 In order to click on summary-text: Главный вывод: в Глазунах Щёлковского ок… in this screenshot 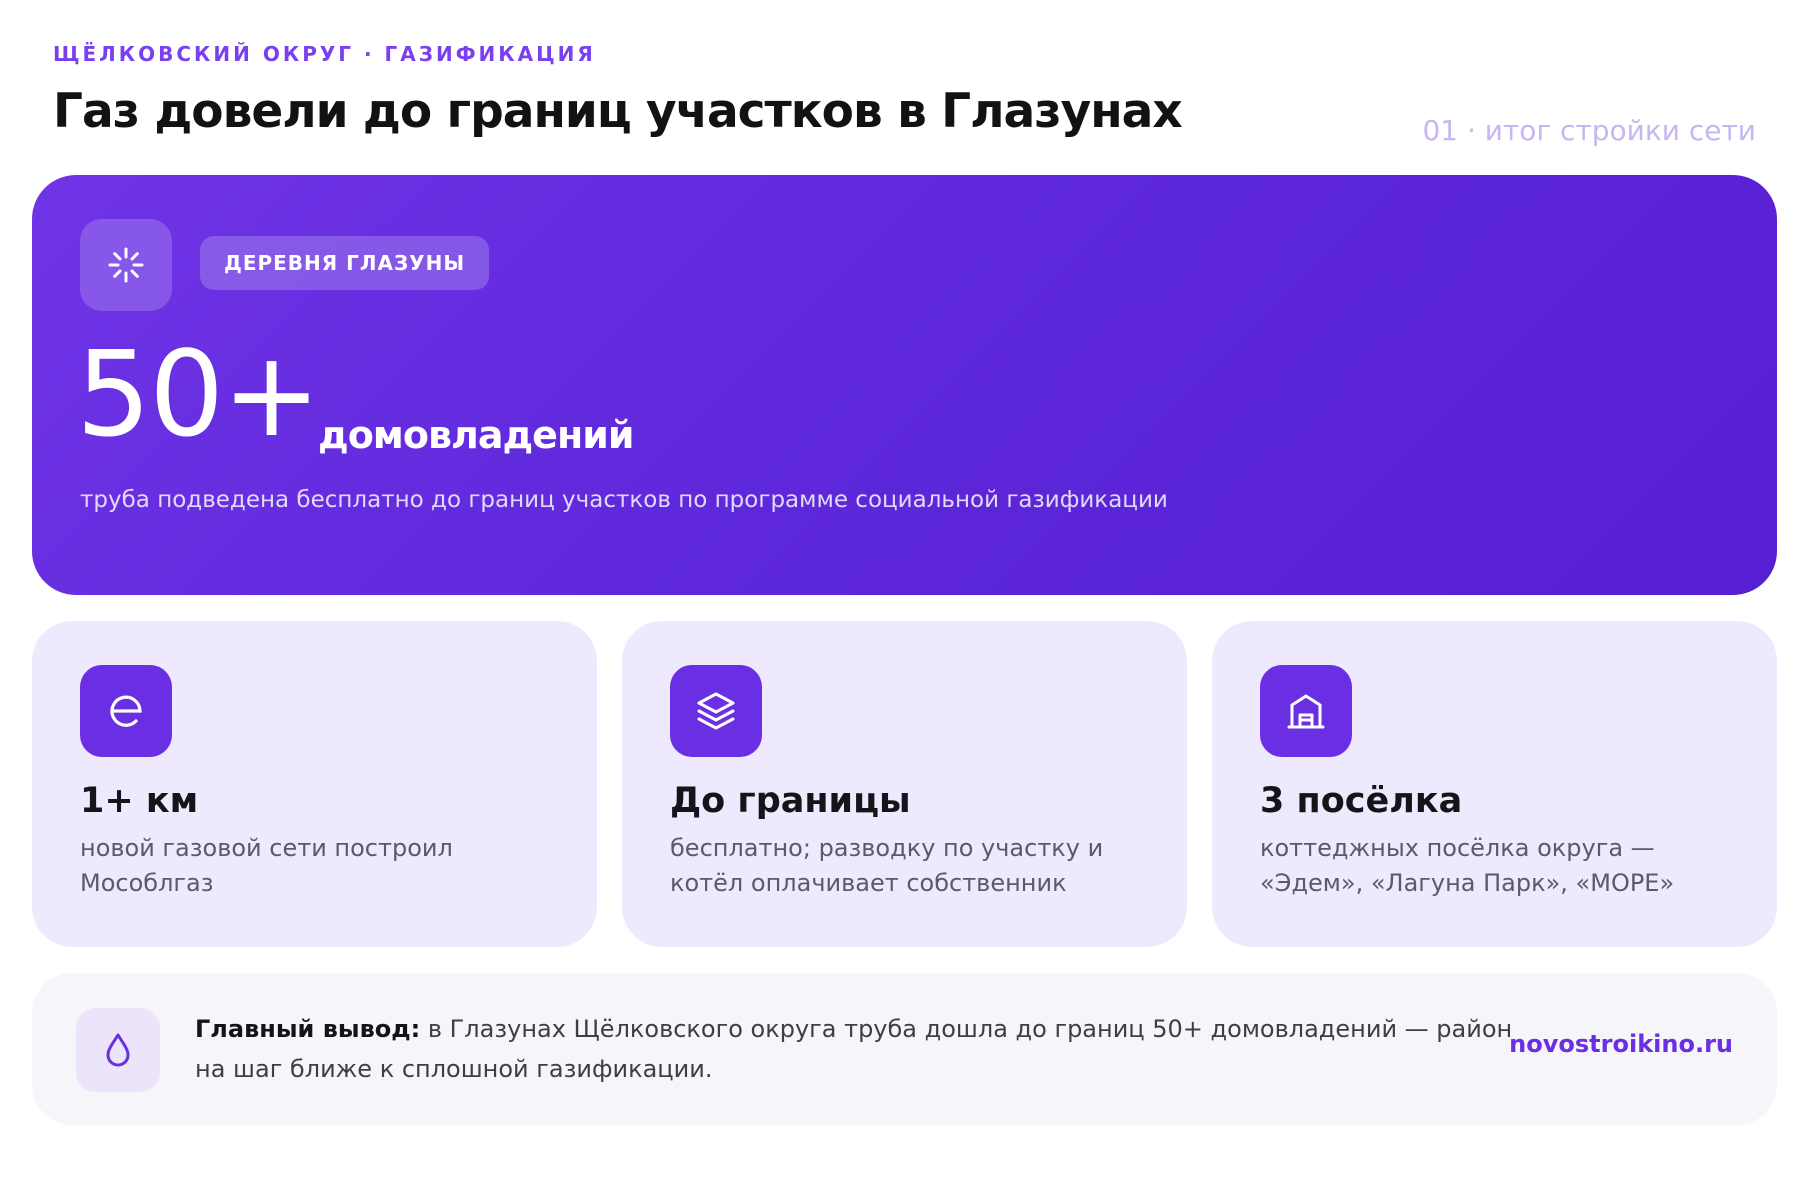, I will do `click(855, 1049)`.